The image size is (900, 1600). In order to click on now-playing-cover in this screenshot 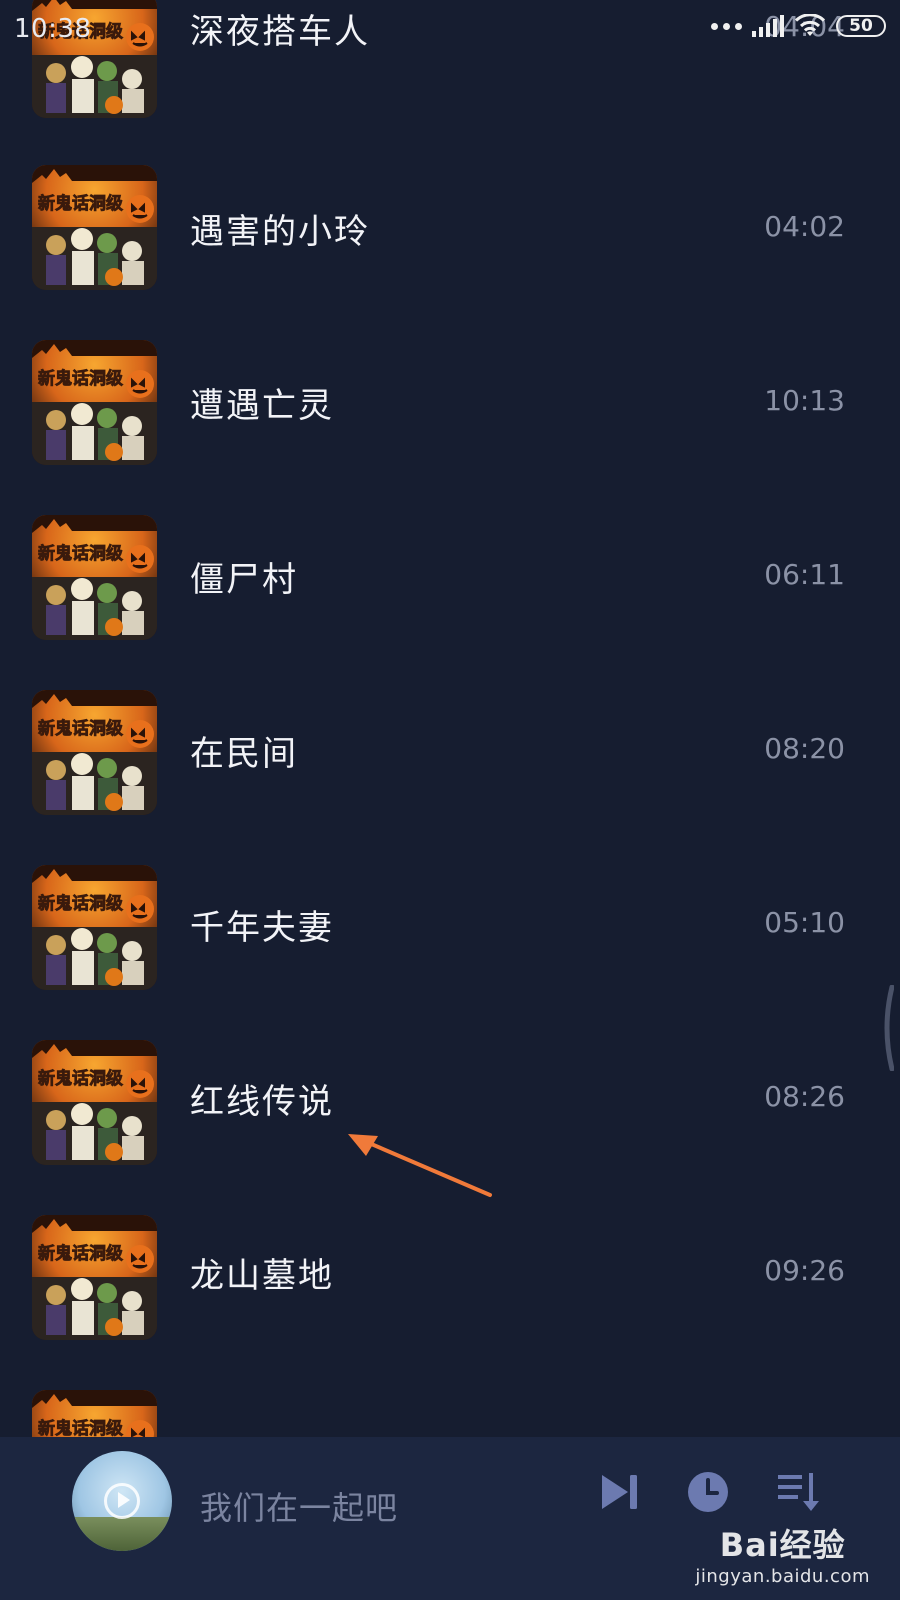, I will do `click(122, 1501)`.